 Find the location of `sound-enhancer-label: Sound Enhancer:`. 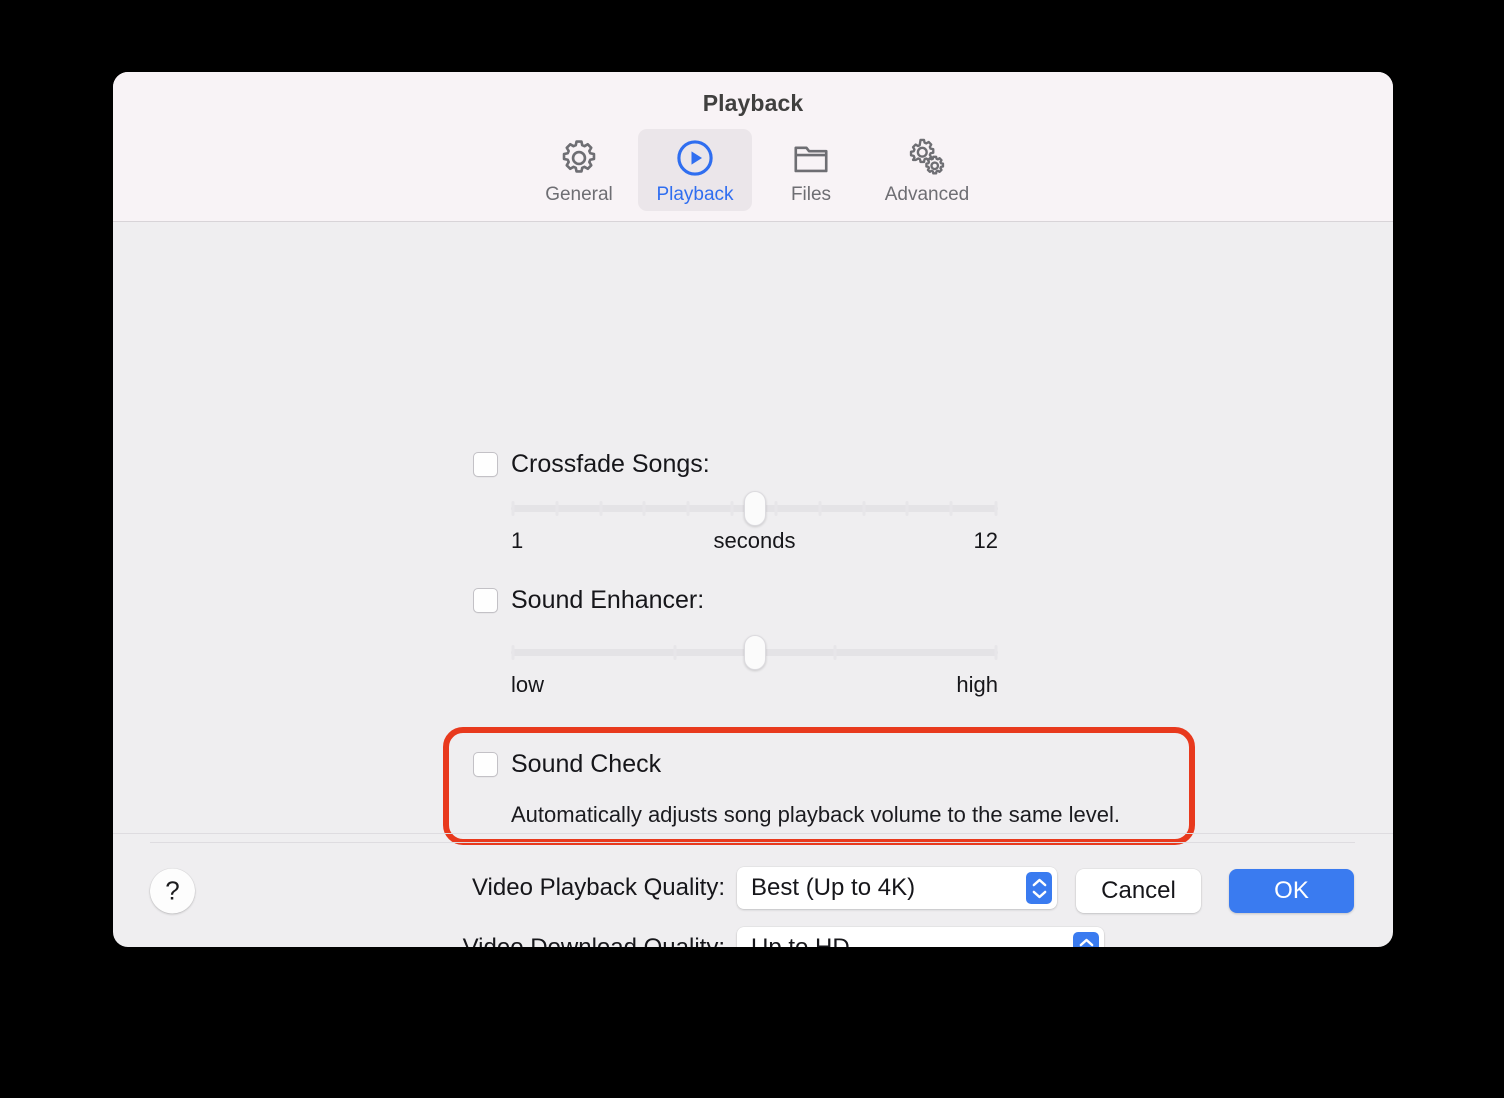

sound-enhancer-label: Sound Enhancer: is located at coordinates (608, 600).